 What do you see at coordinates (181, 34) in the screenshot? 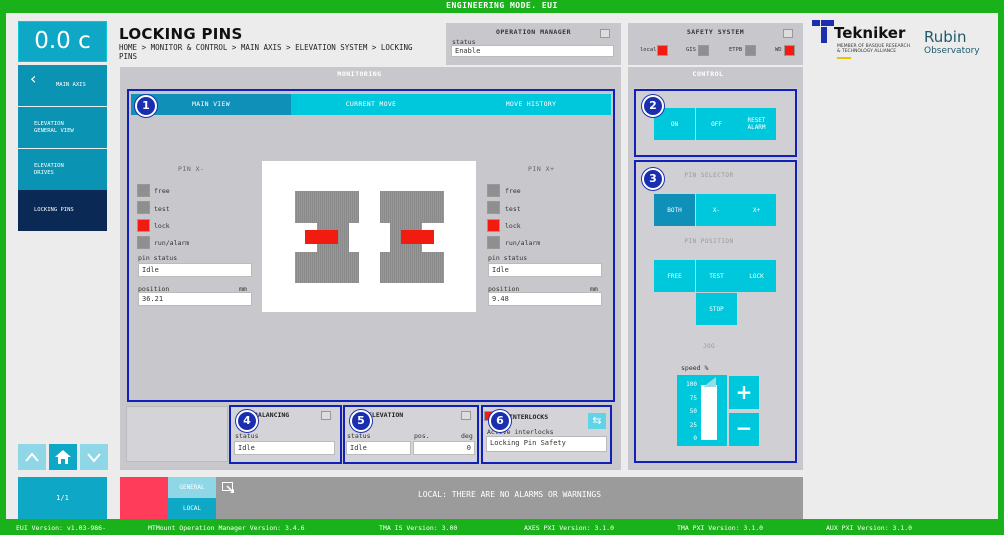
I see `page-title: LOCKING PINS` at bounding box center [181, 34].